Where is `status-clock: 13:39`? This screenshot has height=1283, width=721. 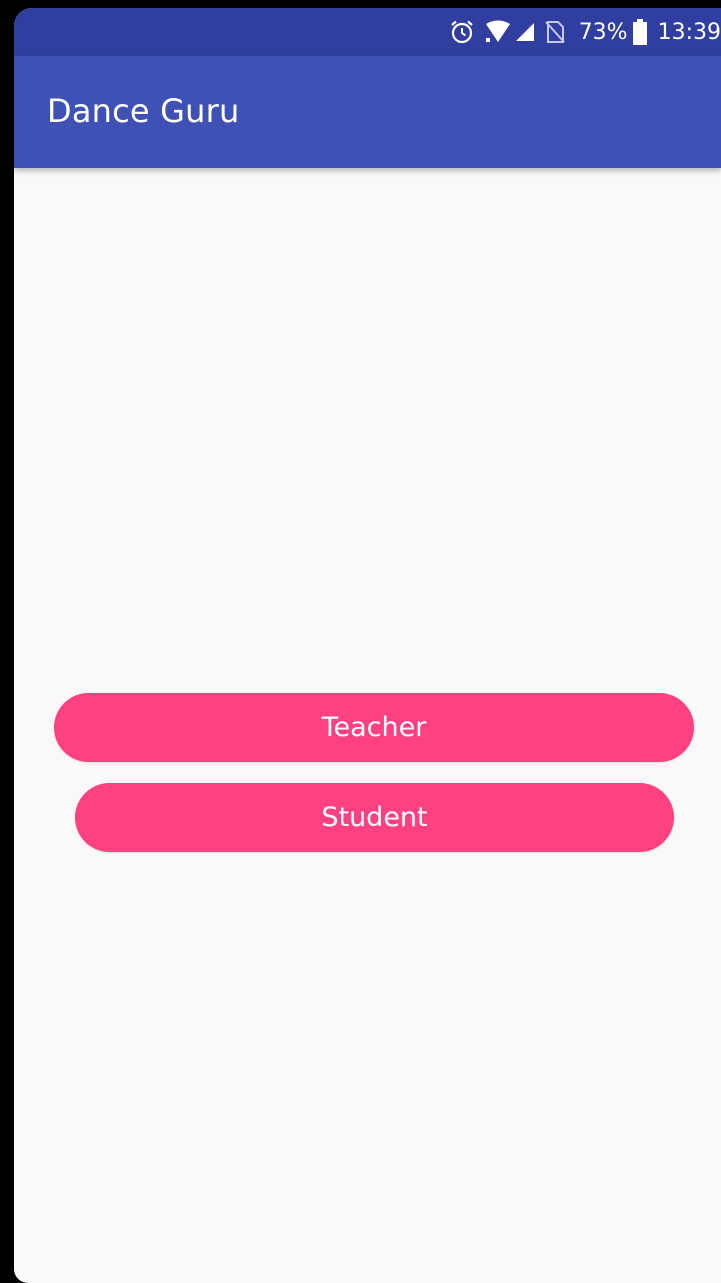
status-clock: 13:39 is located at coordinates (689, 32).